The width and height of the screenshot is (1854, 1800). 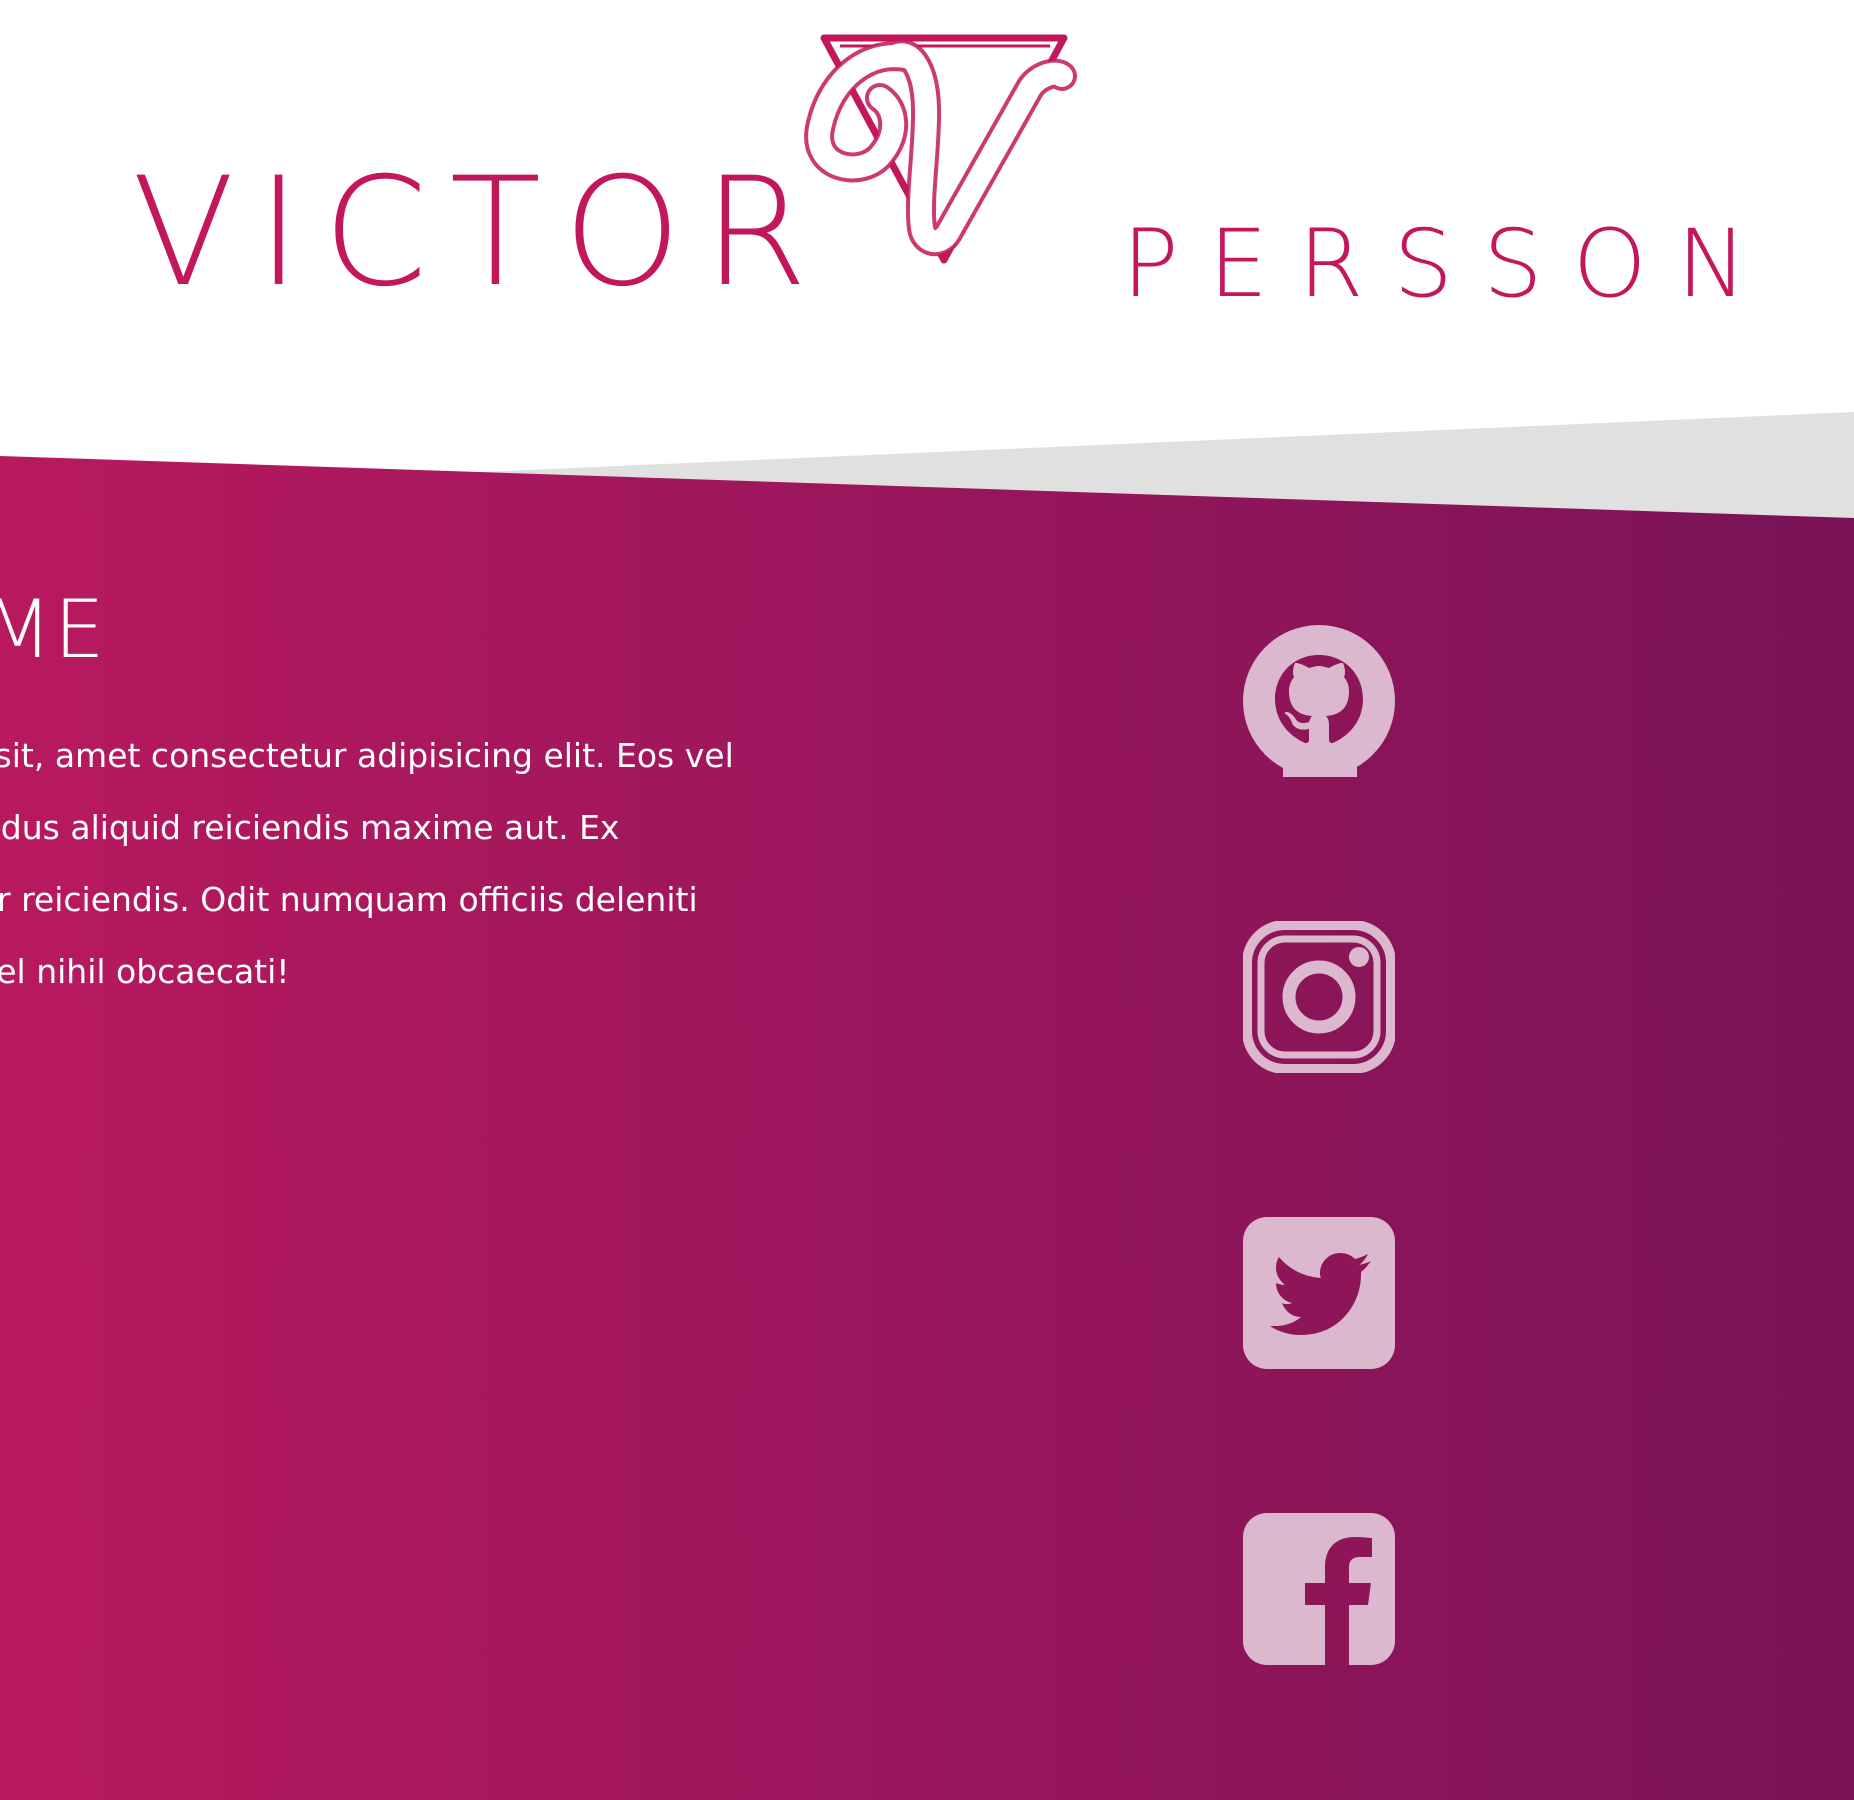 I want to click on facebook-icon, so click(x=1319, y=1589).